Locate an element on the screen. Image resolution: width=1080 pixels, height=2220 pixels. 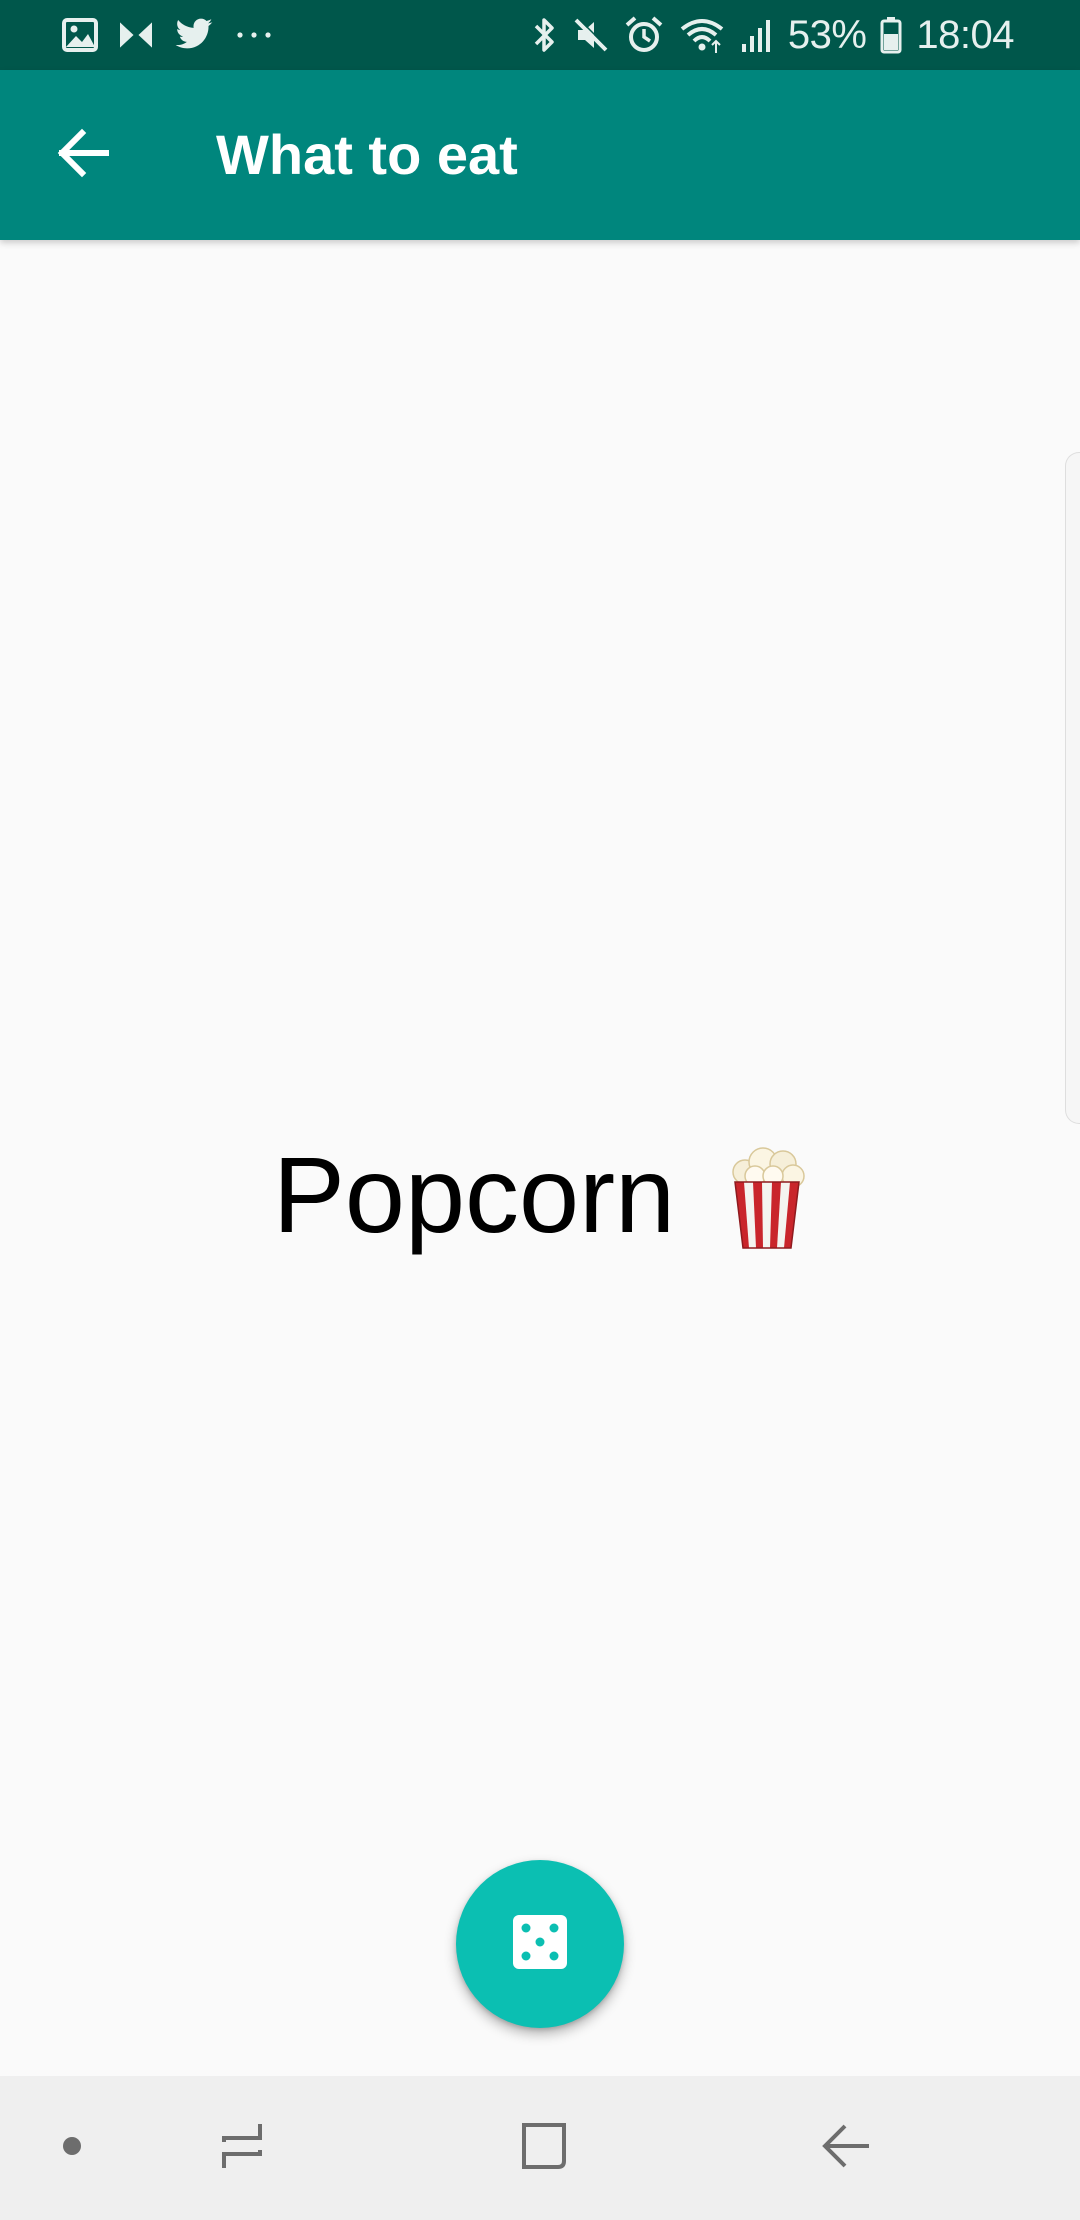
back-button is located at coordinates (83, 155).